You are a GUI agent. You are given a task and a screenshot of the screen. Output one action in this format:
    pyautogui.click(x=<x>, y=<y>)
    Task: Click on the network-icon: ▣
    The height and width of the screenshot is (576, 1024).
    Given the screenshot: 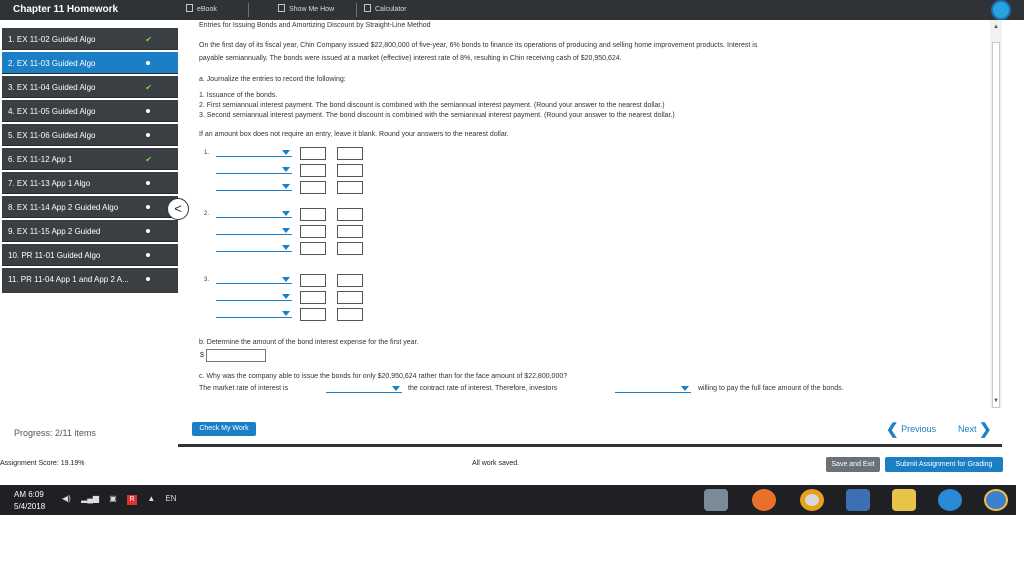 What is the action you would take?
    pyautogui.click(x=113, y=498)
    